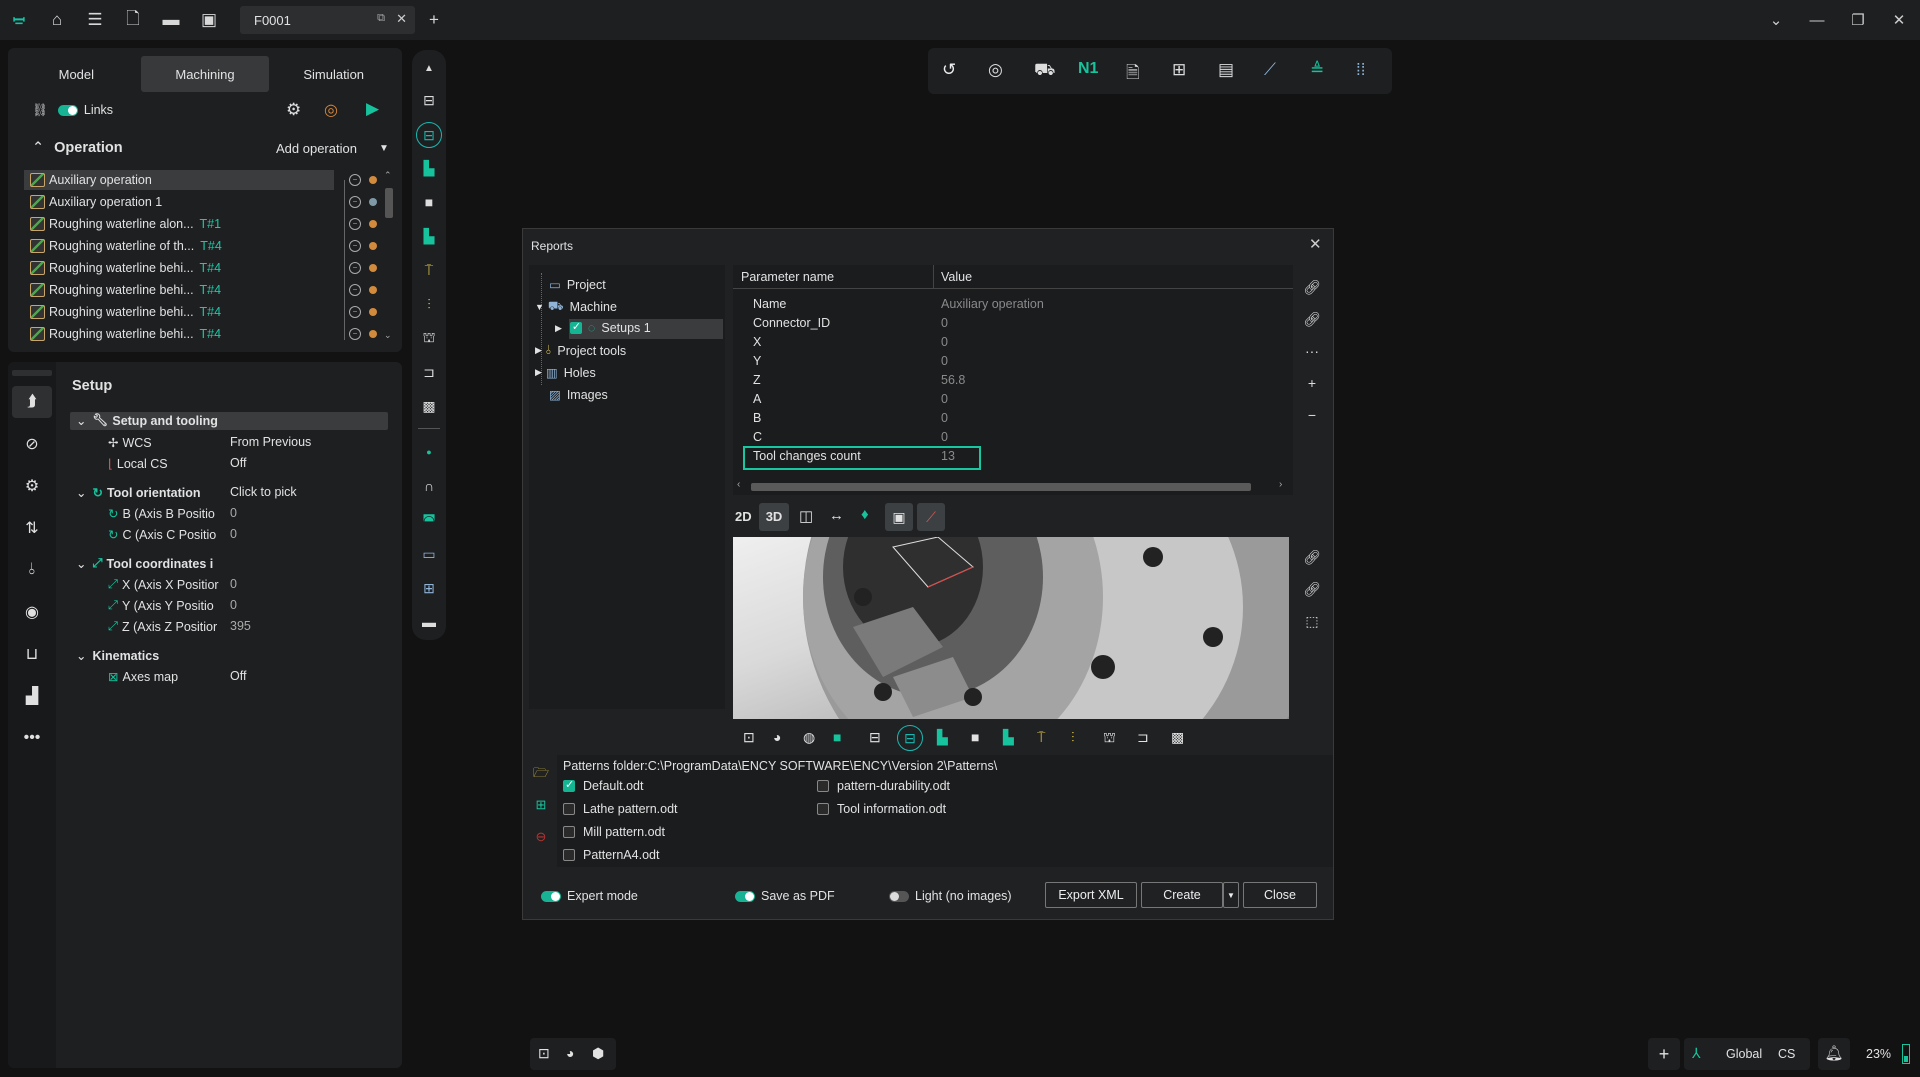 The image size is (1920, 1077). I want to click on pin-icon: ⧉, so click(381, 18).